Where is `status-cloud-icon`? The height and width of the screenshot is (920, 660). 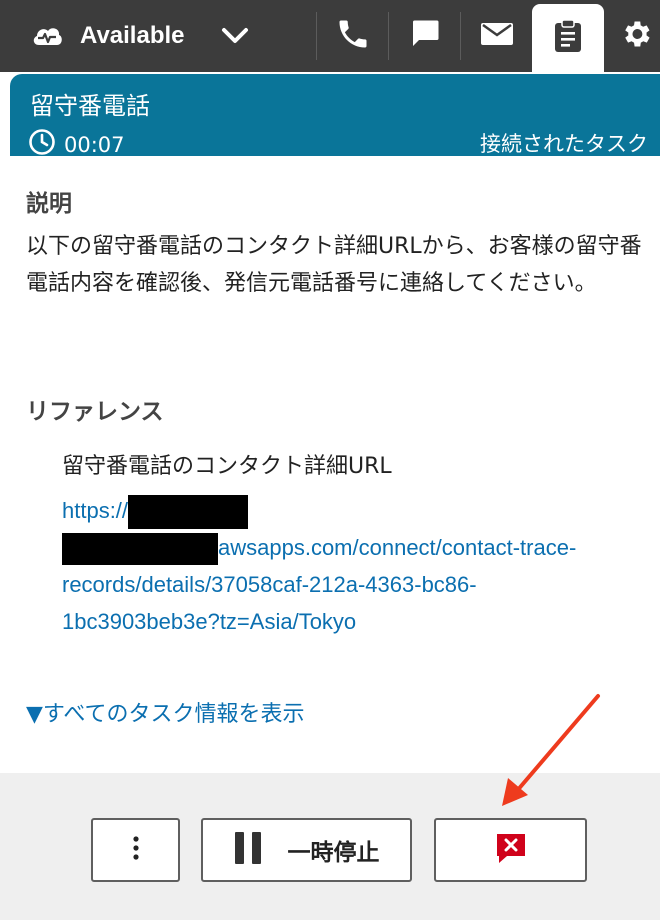 status-cloud-icon is located at coordinates (47, 36).